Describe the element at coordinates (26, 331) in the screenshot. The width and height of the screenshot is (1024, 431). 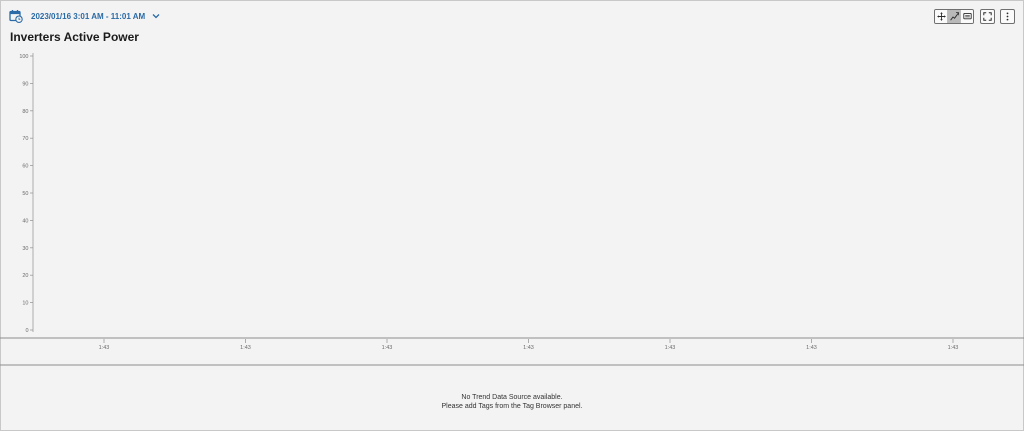
I see `y-tick-label: 0` at that location.